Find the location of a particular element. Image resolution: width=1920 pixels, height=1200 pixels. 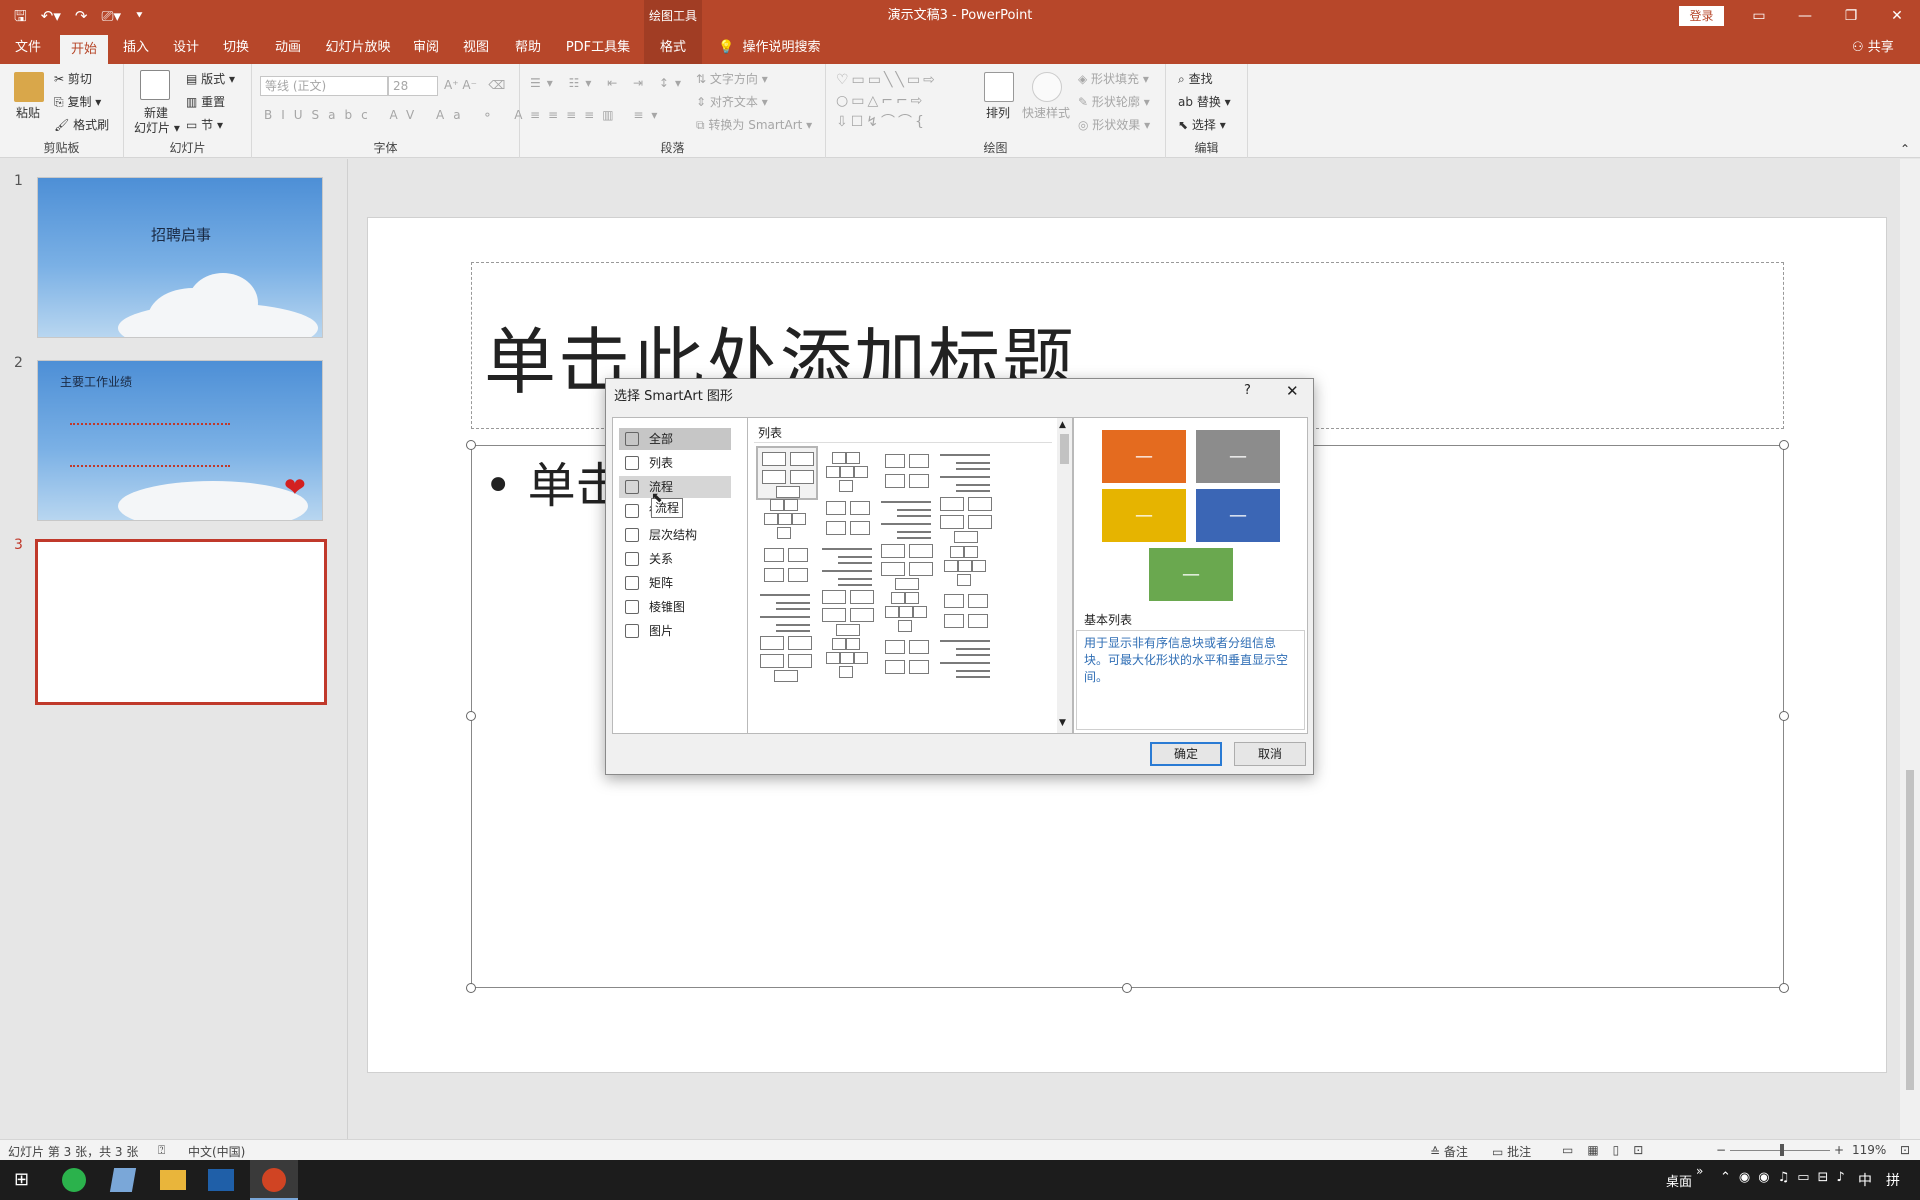

ime-mode-icon: 拼 is located at coordinates (1893, 1180).